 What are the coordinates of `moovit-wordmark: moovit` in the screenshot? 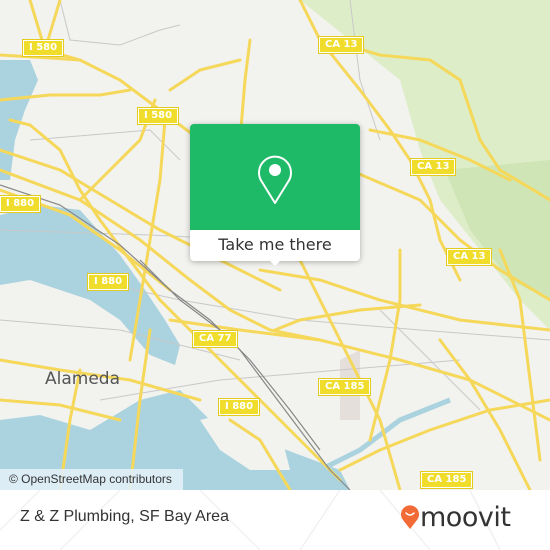 It's located at (465, 517).